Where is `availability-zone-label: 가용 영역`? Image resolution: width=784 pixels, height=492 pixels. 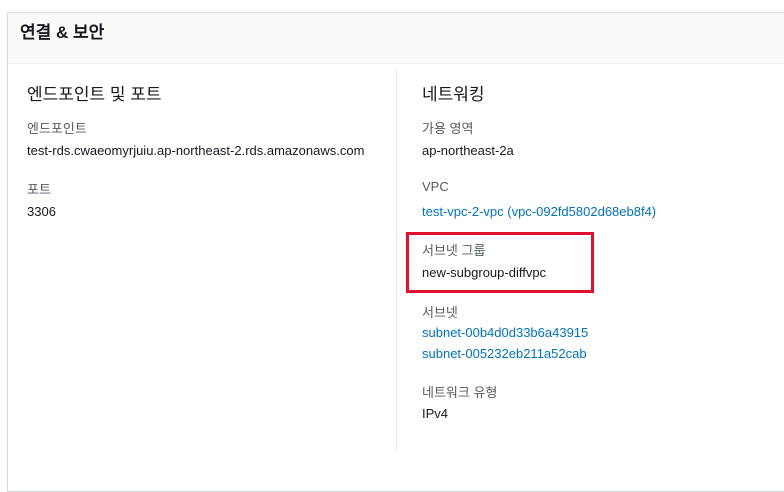
availability-zone-label: 가용 영역 is located at coordinates (448, 128).